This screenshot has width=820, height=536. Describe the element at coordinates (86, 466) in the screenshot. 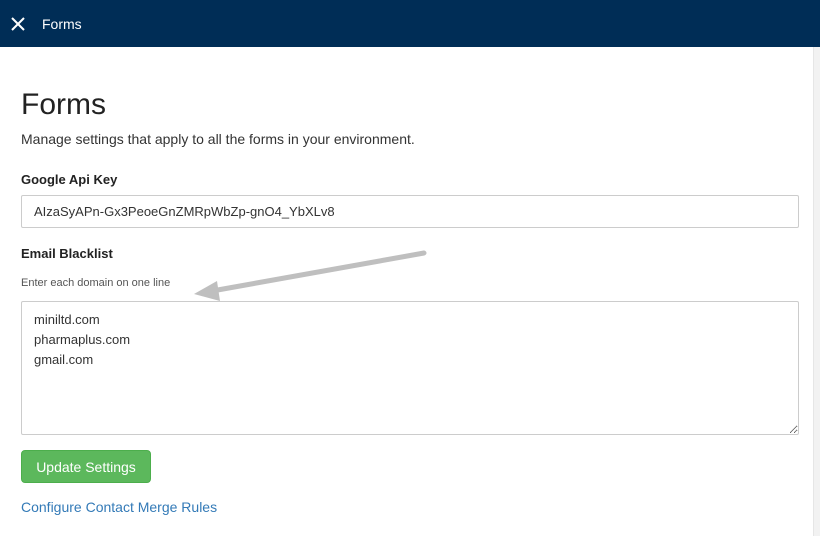

I see `update-settings-button: Update Settings` at that location.